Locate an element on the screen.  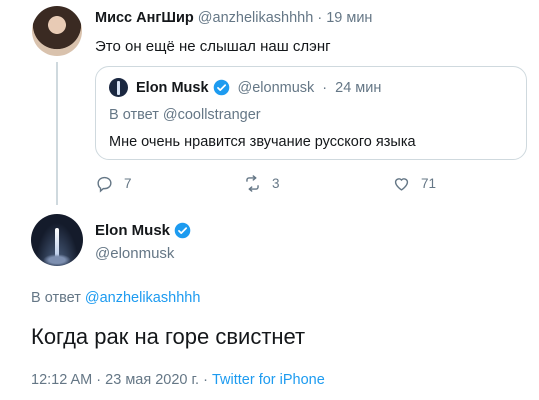
timestamp: 19 мин is located at coordinates (349, 18).